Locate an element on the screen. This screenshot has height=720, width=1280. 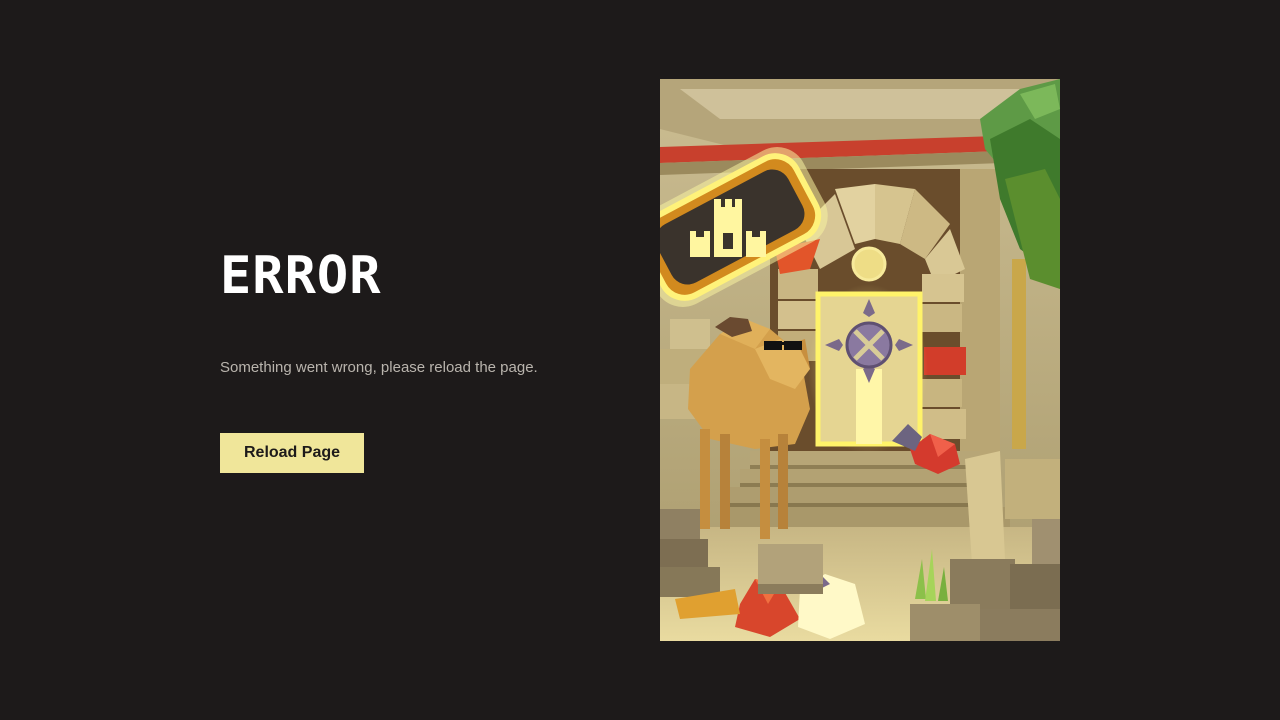
reload-page-button: Reload Page is located at coordinates (292, 453).